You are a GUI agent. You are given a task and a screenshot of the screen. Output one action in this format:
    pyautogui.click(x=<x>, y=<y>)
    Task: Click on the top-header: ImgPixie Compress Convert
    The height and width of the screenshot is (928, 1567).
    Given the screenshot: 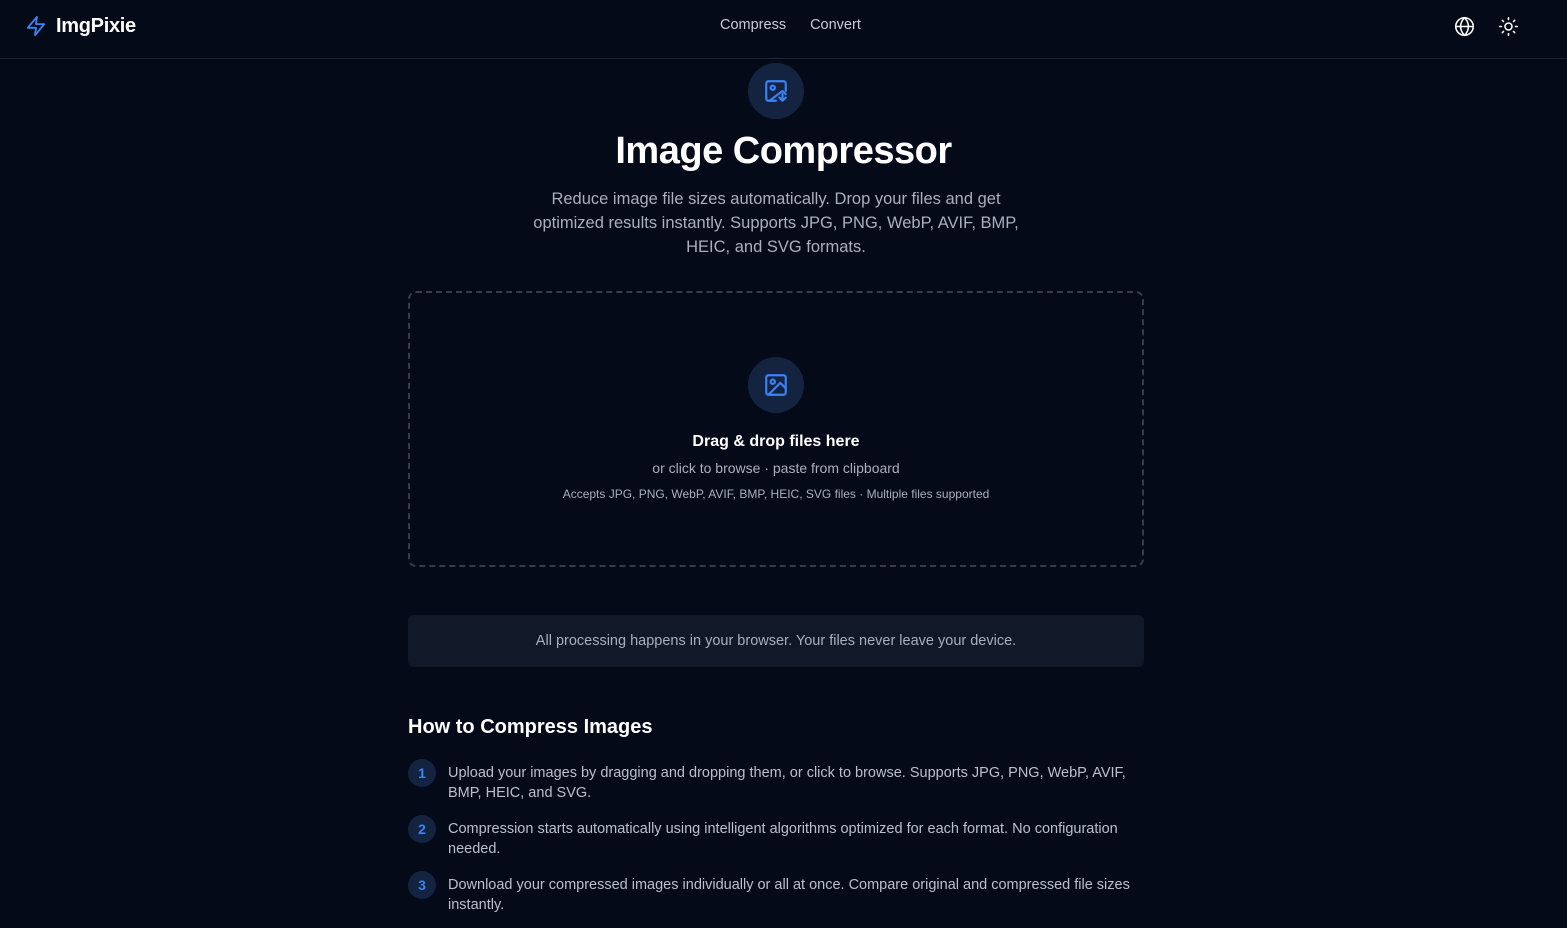 What is the action you would take?
    pyautogui.click(x=783, y=29)
    